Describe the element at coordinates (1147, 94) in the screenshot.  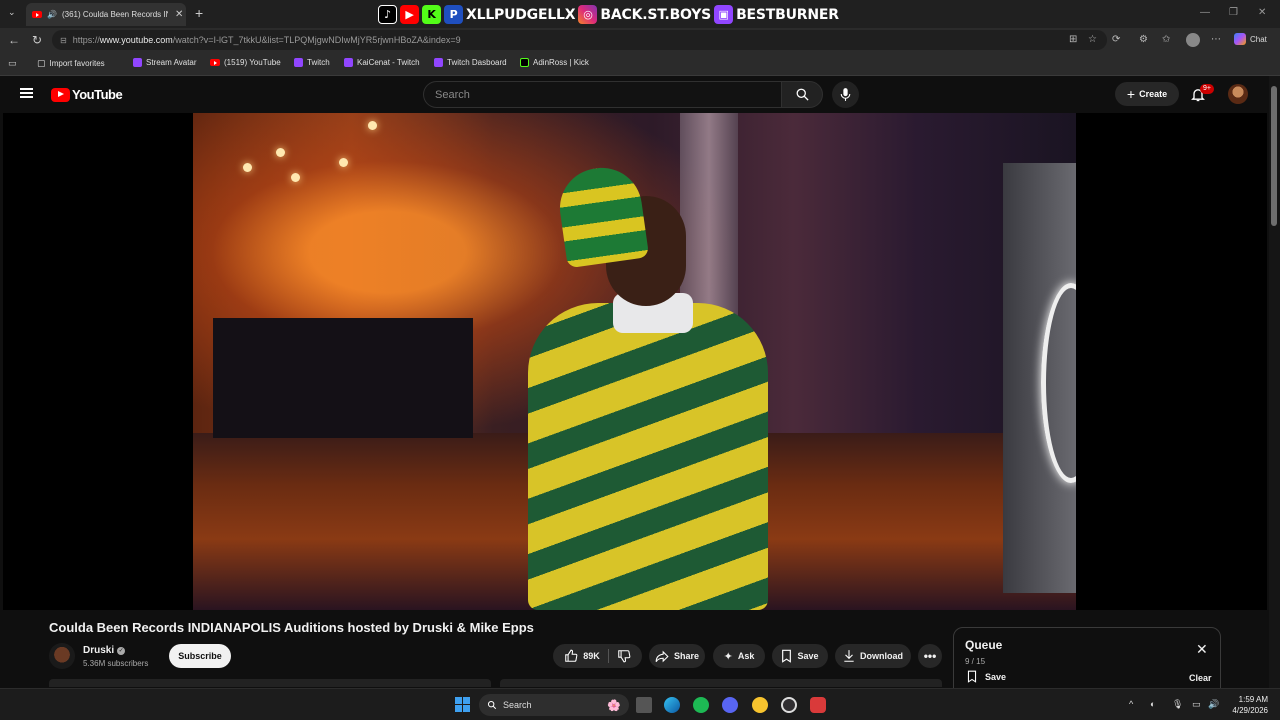
I see `create-button: + Create` at that location.